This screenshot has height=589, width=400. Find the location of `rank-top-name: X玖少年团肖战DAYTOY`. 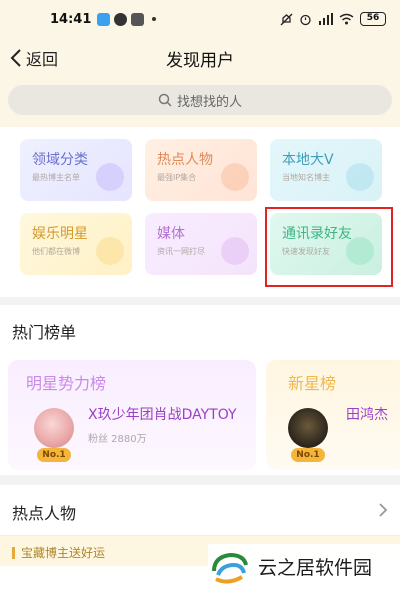

rank-top-name: X玖少年团肖战DAYTOY is located at coordinates (162, 415).